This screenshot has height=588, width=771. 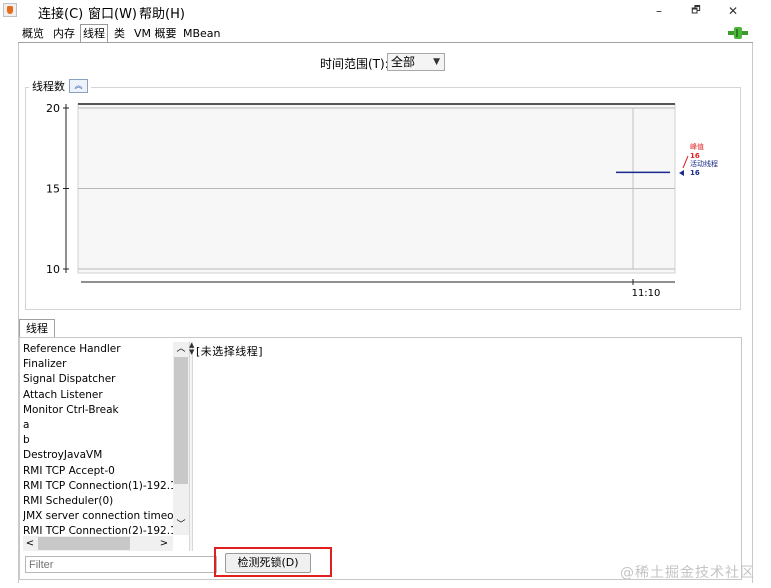 What do you see at coordinates (191, 349) in the screenshot?
I see `splitter-arrows-icon: ▲ ▼` at bounding box center [191, 349].